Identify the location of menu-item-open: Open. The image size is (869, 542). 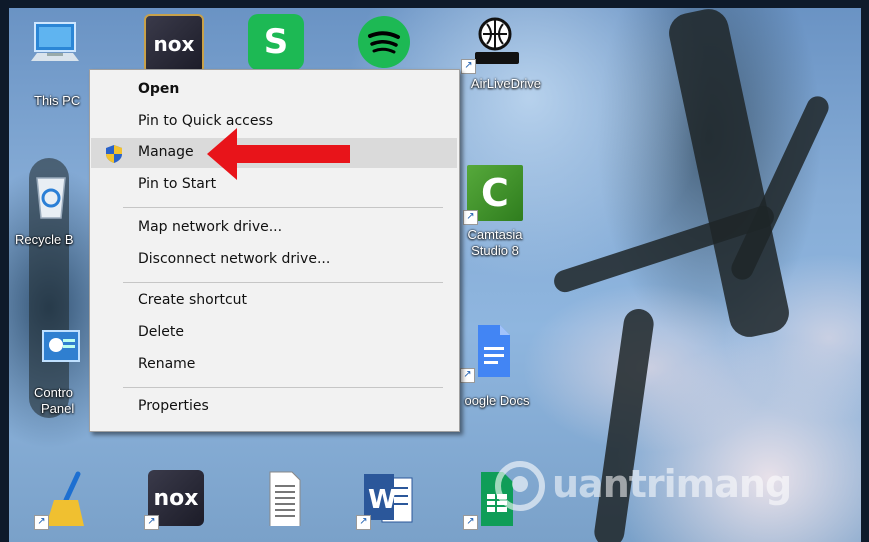
(274, 90).